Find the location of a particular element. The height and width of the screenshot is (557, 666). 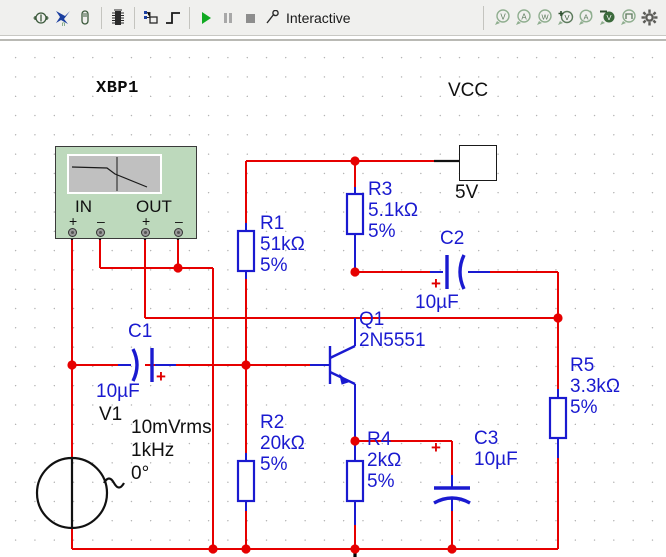

xbp1-pin-out-plus is located at coordinates (145, 232).